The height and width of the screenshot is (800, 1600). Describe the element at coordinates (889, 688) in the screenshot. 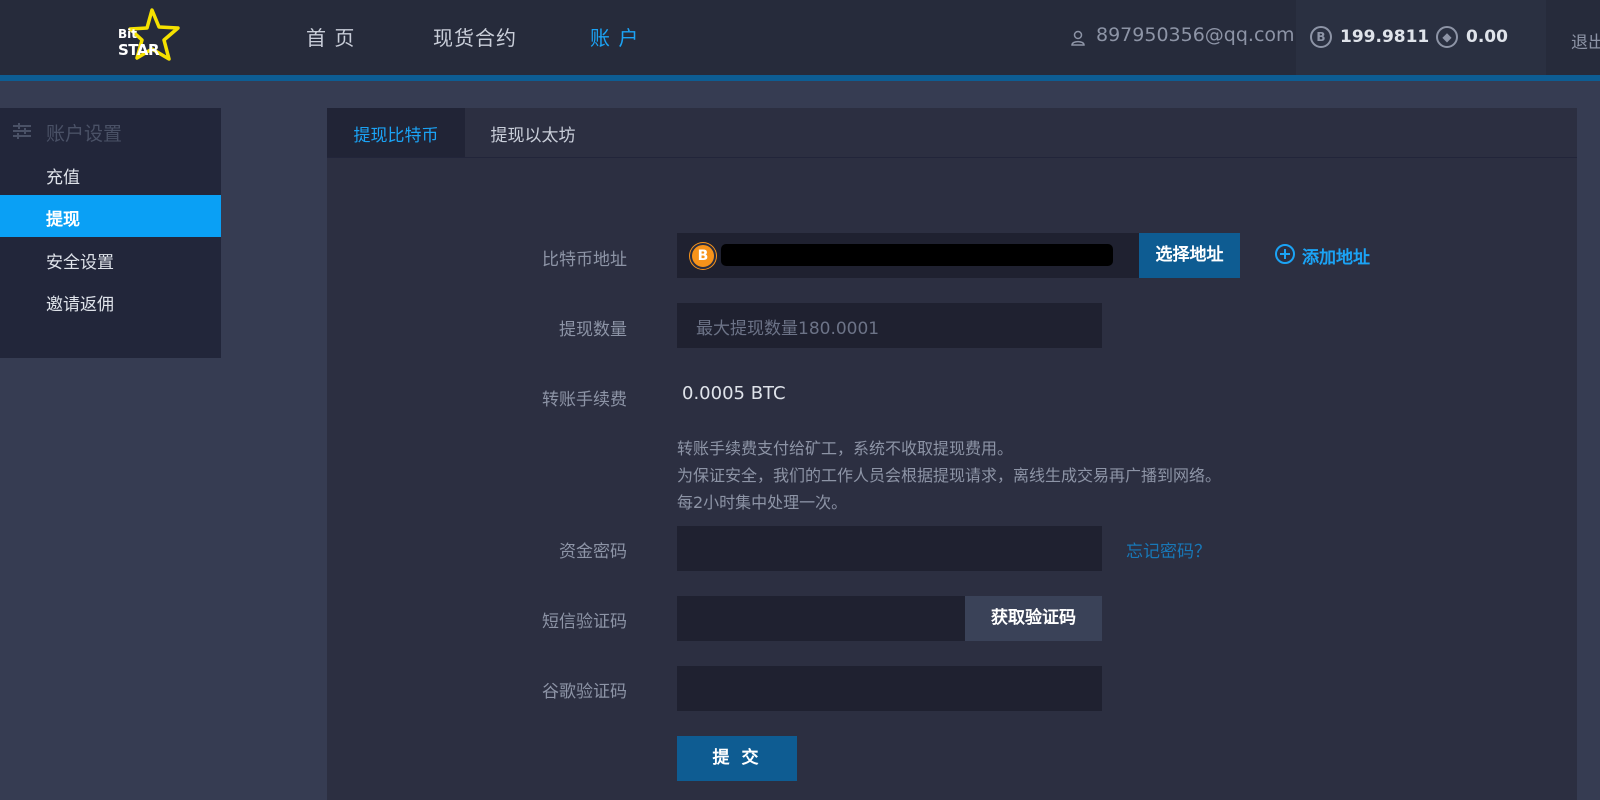

I see `google-code-input` at that location.